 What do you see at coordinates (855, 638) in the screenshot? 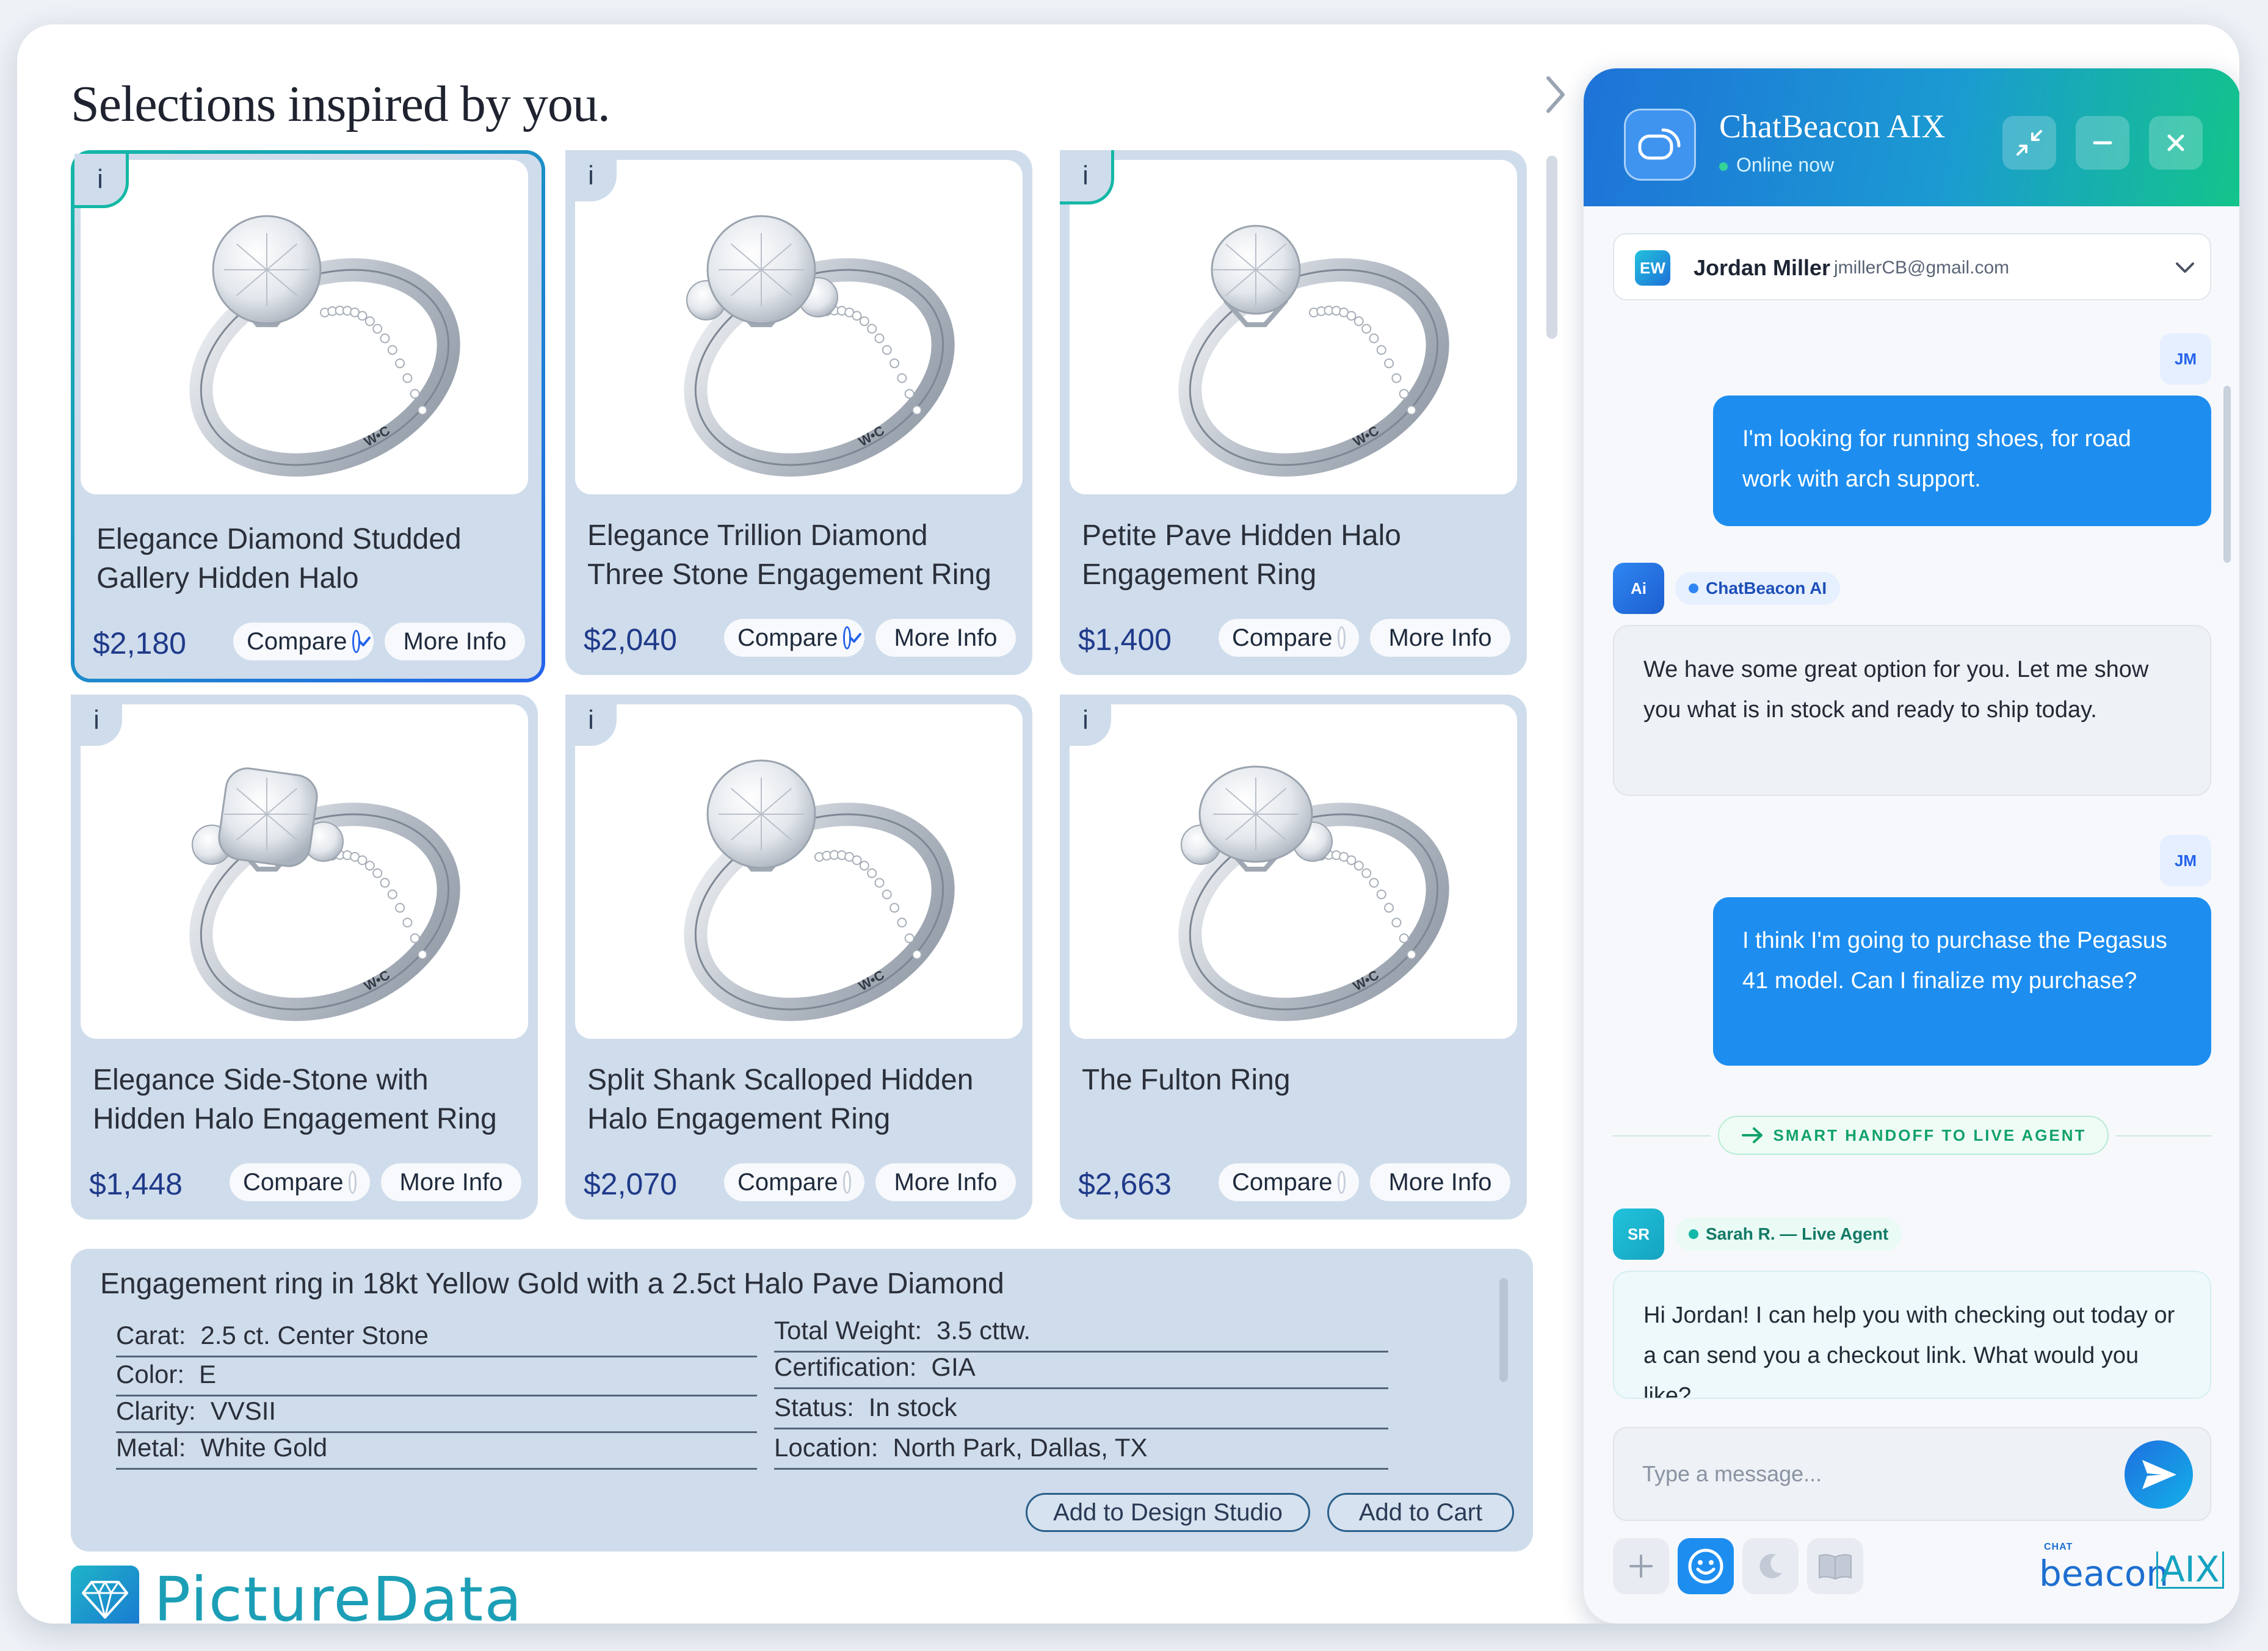
I see `checkmark-icon` at bounding box center [855, 638].